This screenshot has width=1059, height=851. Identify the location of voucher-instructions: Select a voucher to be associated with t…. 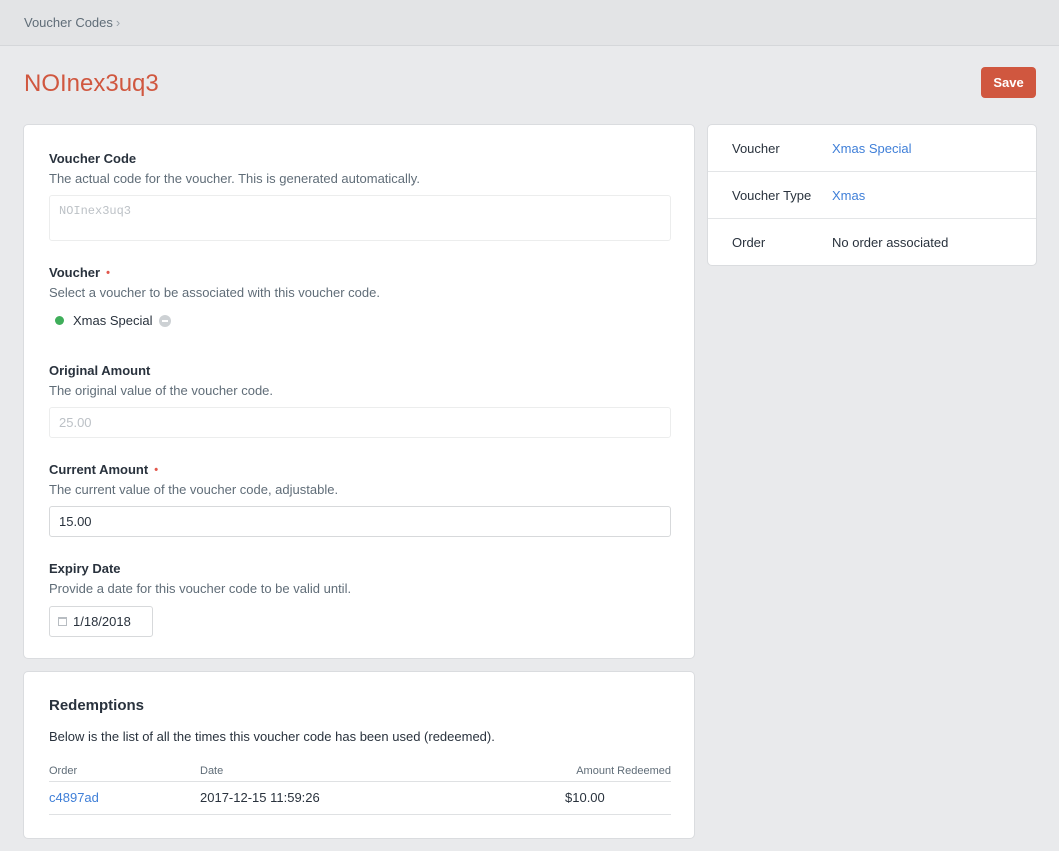
(214, 292).